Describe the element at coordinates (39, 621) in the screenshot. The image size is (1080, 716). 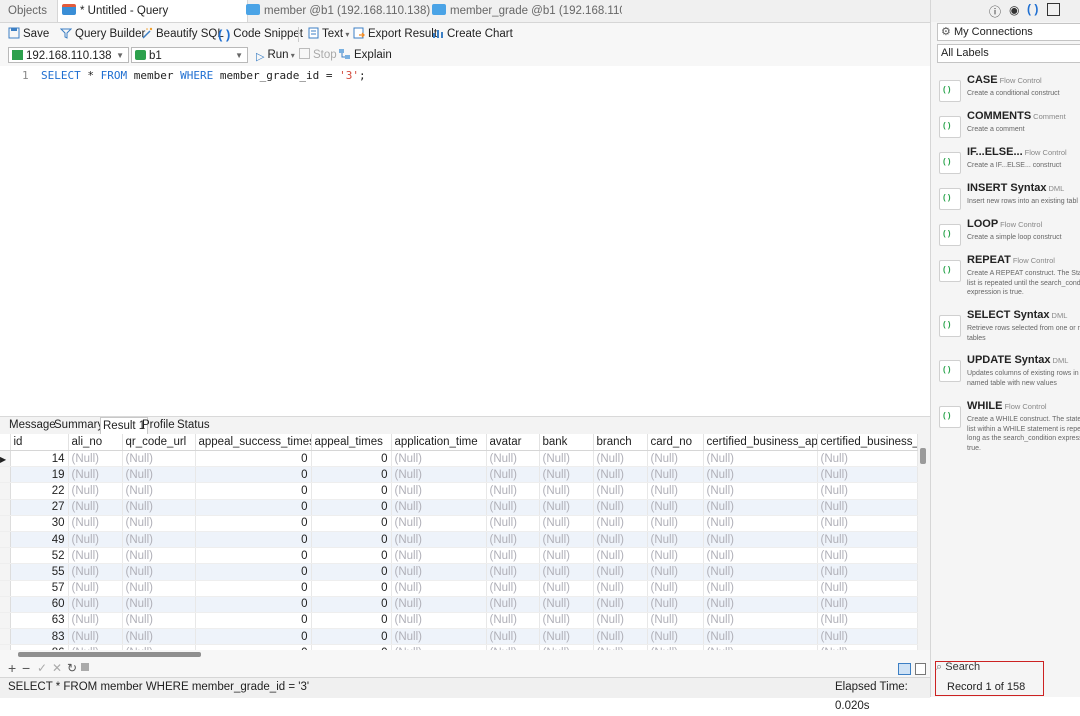
I see `table-cell: 63` at that location.